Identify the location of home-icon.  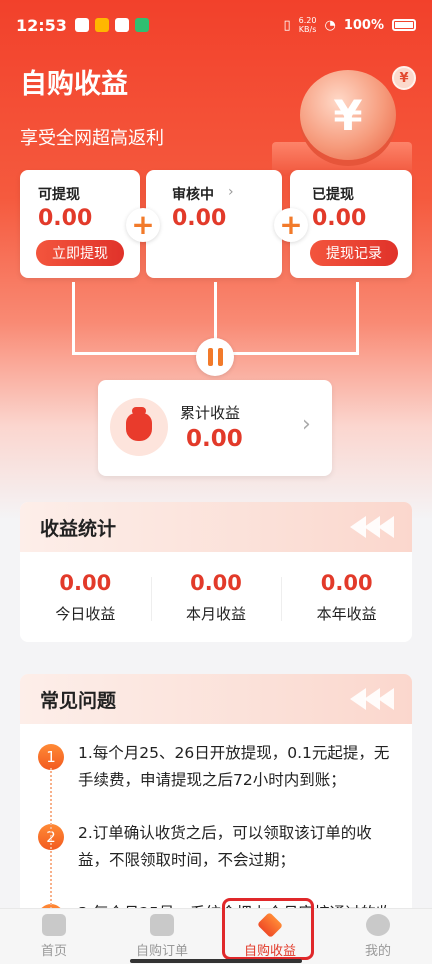
(54, 925).